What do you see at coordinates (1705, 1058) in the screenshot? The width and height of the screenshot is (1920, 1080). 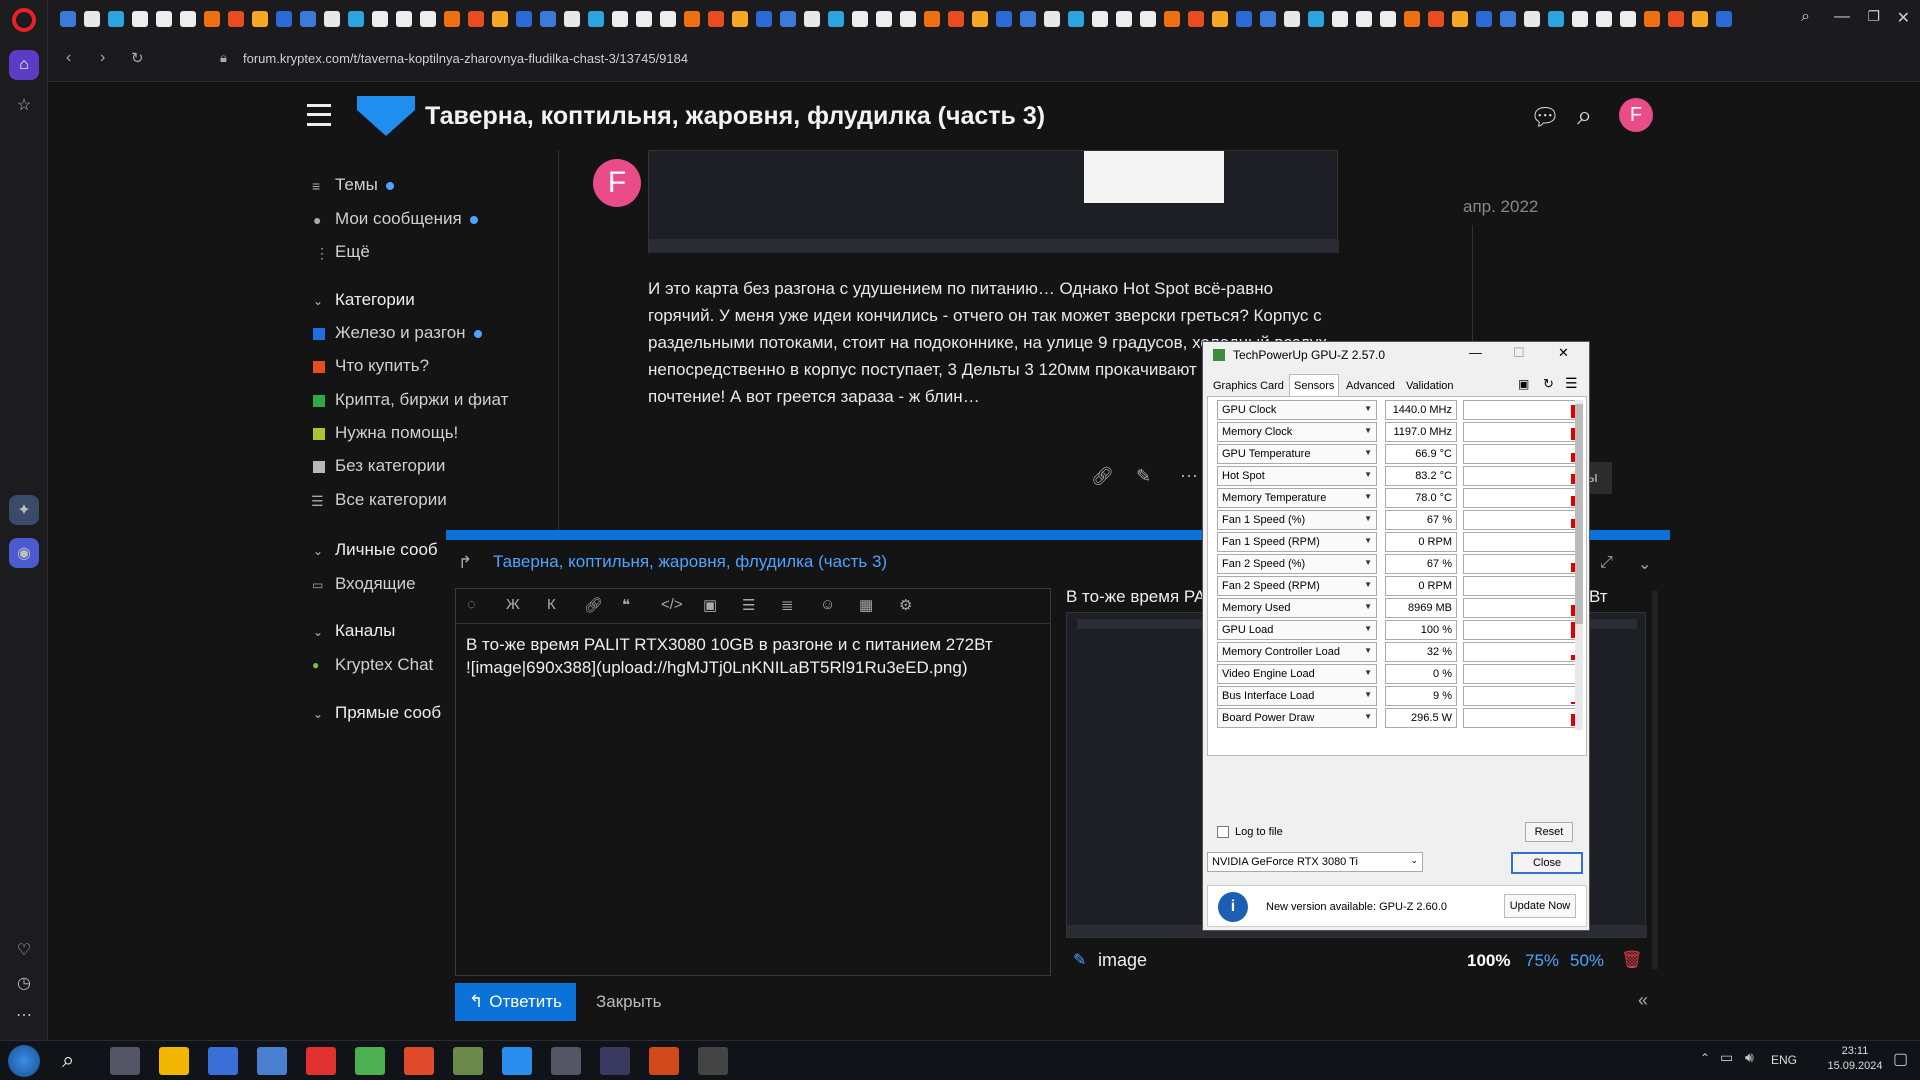 I see `tray-chevron-icon: ⌃` at bounding box center [1705, 1058].